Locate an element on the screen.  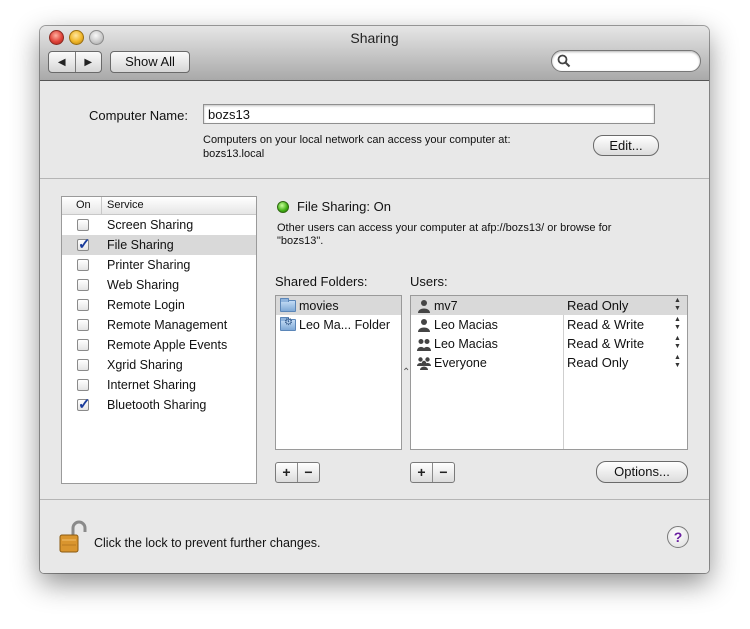
user-row: mv7 Read Only ▲ ▼ is located at coordinates (549, 305).